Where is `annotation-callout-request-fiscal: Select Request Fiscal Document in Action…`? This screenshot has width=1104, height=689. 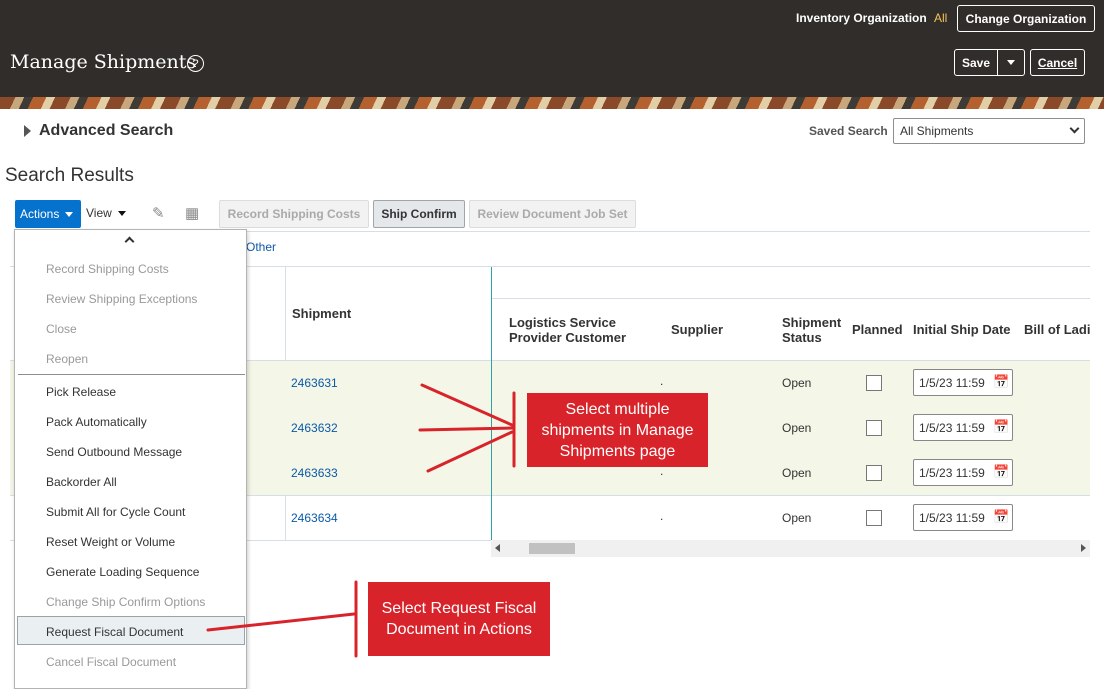 annotation-callout-request-fiscal: Select Request Fiscal Document in Action… is located at coordinates (459, 619).